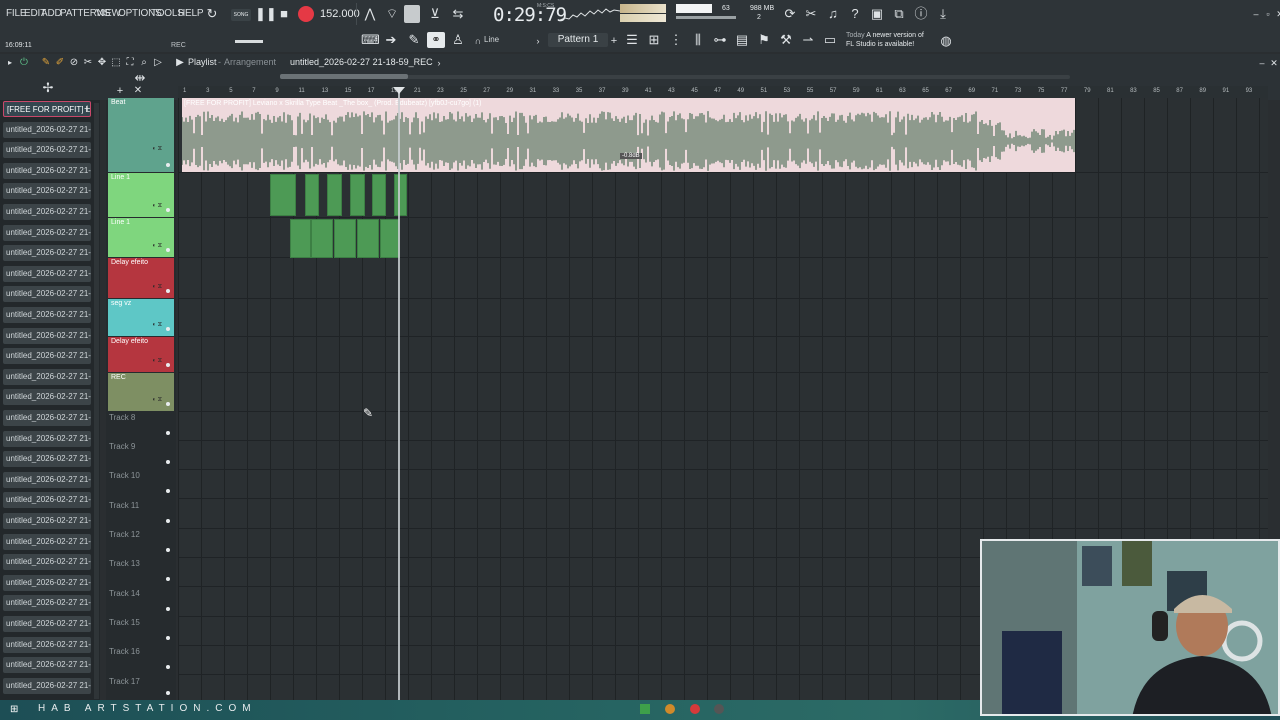 This screenshot has width=1280, height=720. Describe the element at coordinates (491, 39) in the screenshot. I see `snap-mode-select: Line` at that location.